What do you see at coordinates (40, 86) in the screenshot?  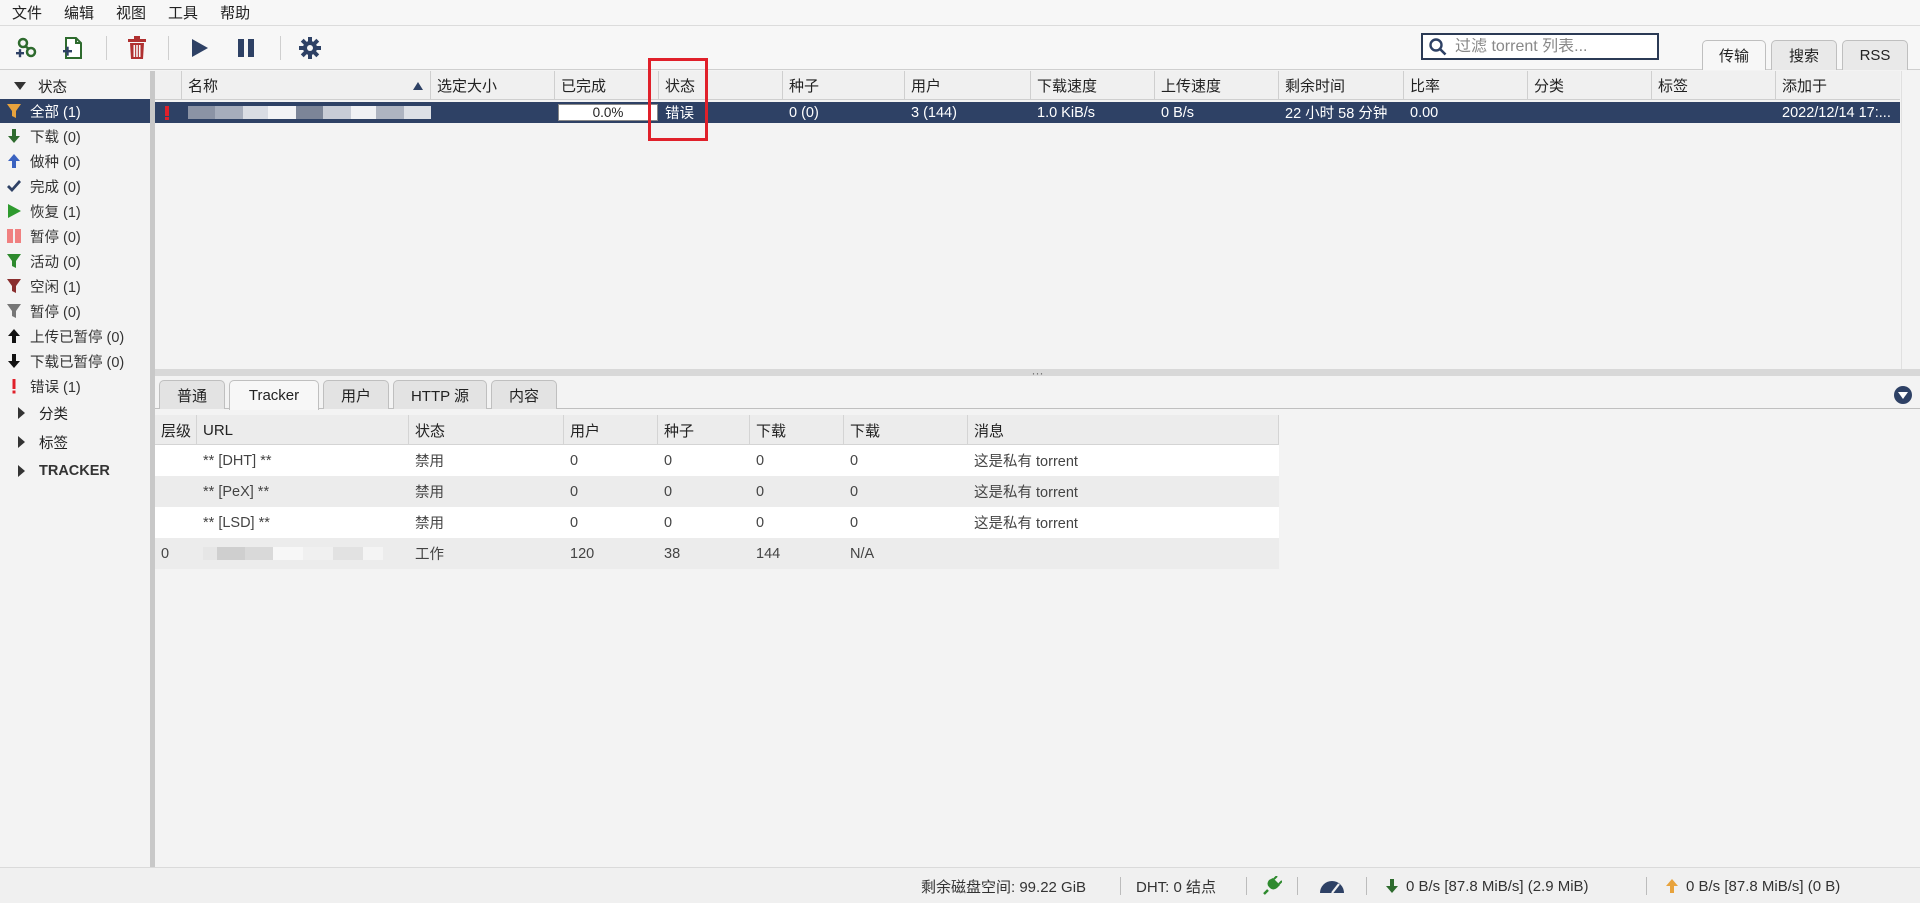 I see `status-filter-header: 状态` at bounding box center [40, 86].